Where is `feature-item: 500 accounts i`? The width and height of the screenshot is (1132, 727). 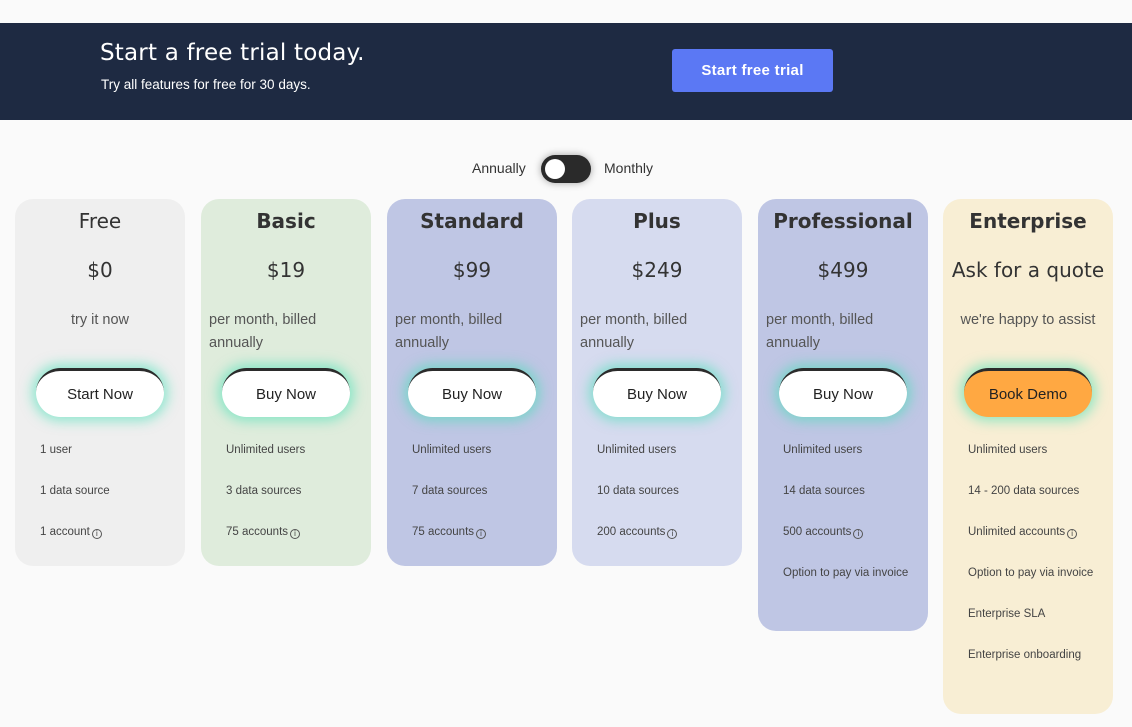
feature-item: 500 accounts i is located at coordinates (853, 532).